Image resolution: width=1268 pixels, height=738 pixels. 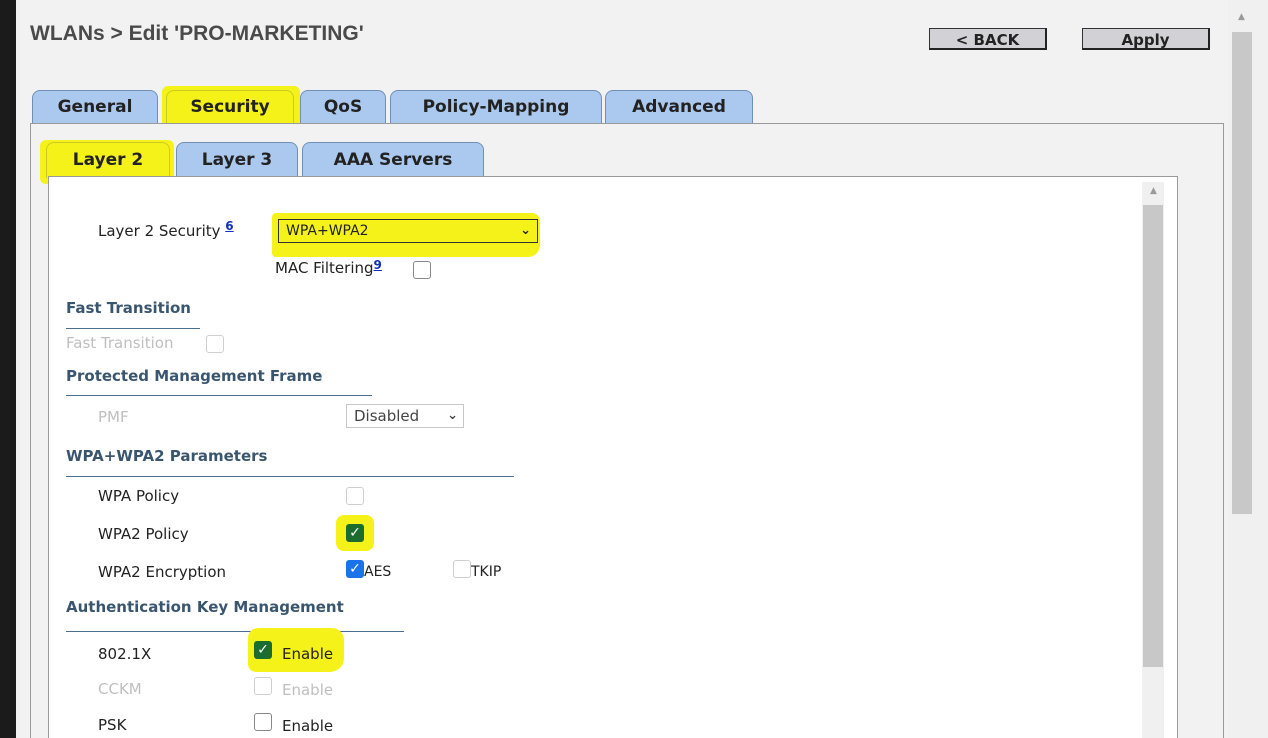 I want to click on fast-transition-heading: Fast Transition, so click(x=128, y=308).